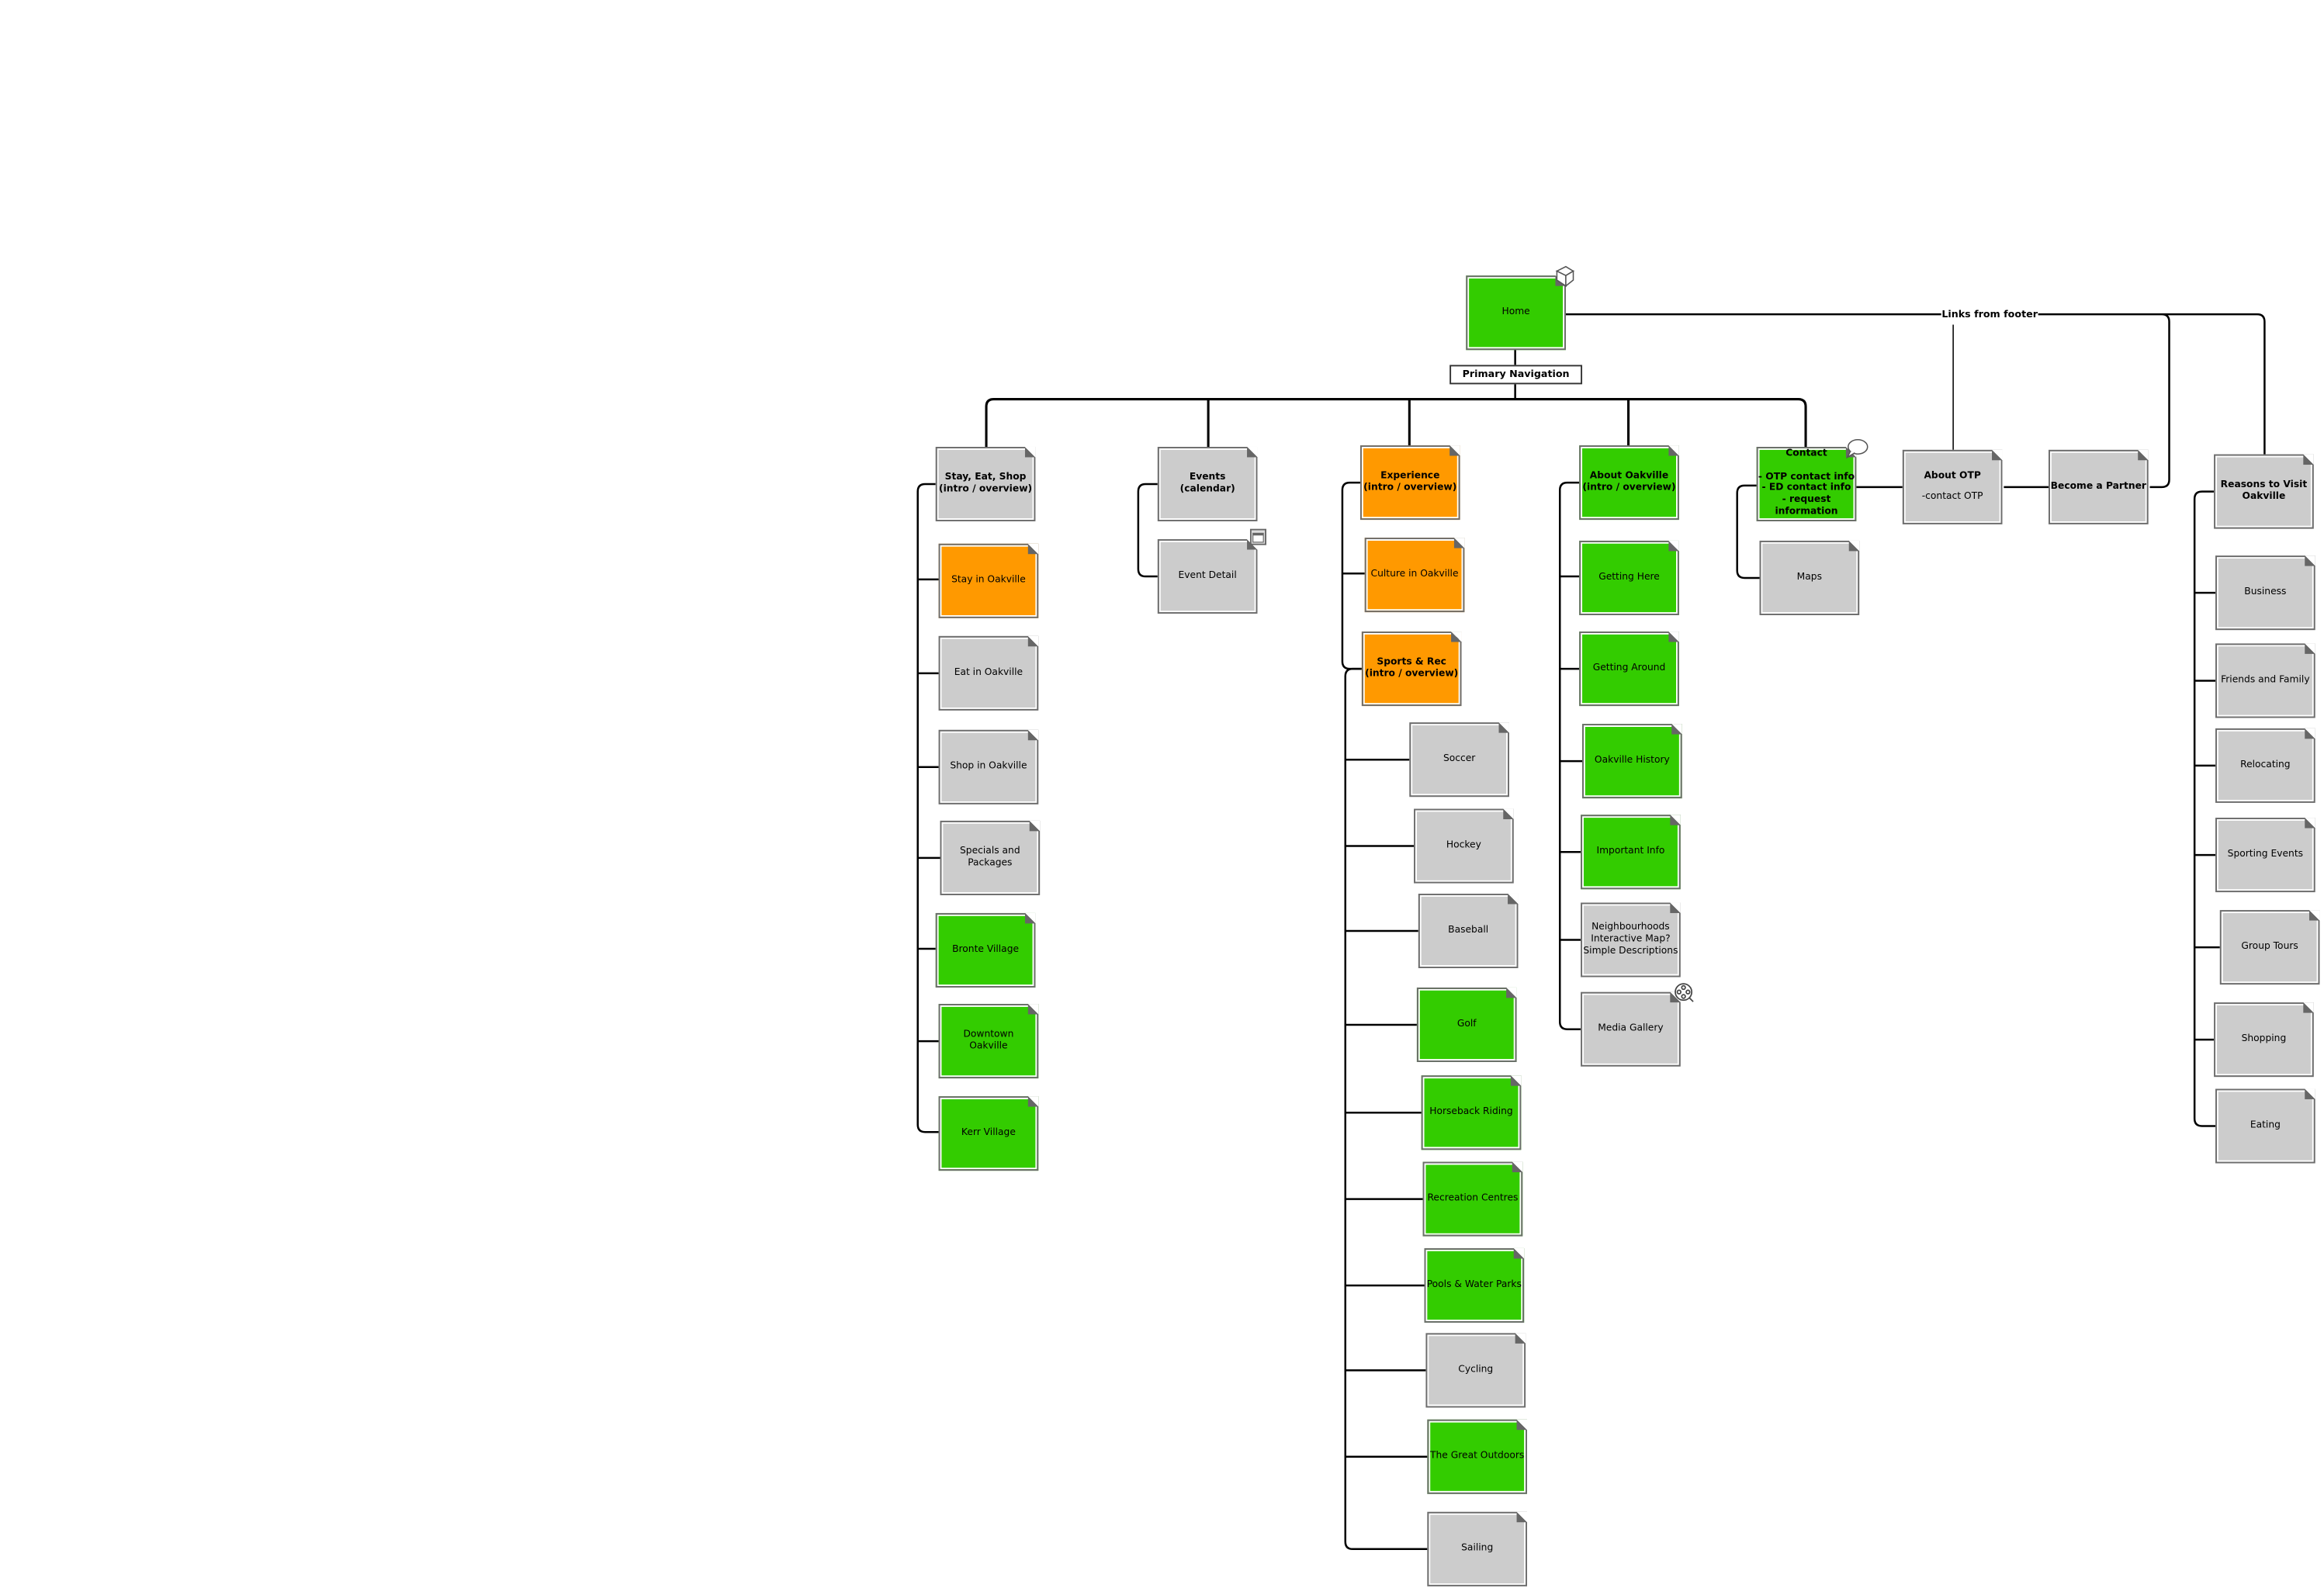 Image resolution: width=2324 pixels, height=1595 pixels. I want to click on page-node-sports-rec: Sports & Rec (intro / overview), so click(1411, 669).